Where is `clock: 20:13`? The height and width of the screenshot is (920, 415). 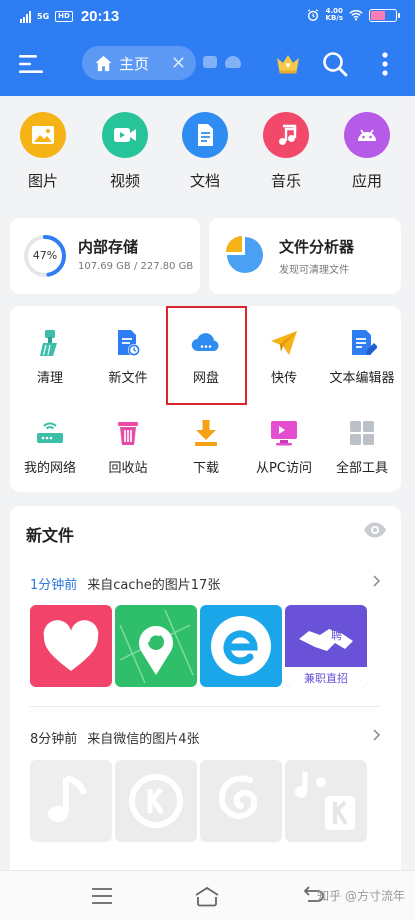
clock: 20:13 is located at coordinates (100, 16).